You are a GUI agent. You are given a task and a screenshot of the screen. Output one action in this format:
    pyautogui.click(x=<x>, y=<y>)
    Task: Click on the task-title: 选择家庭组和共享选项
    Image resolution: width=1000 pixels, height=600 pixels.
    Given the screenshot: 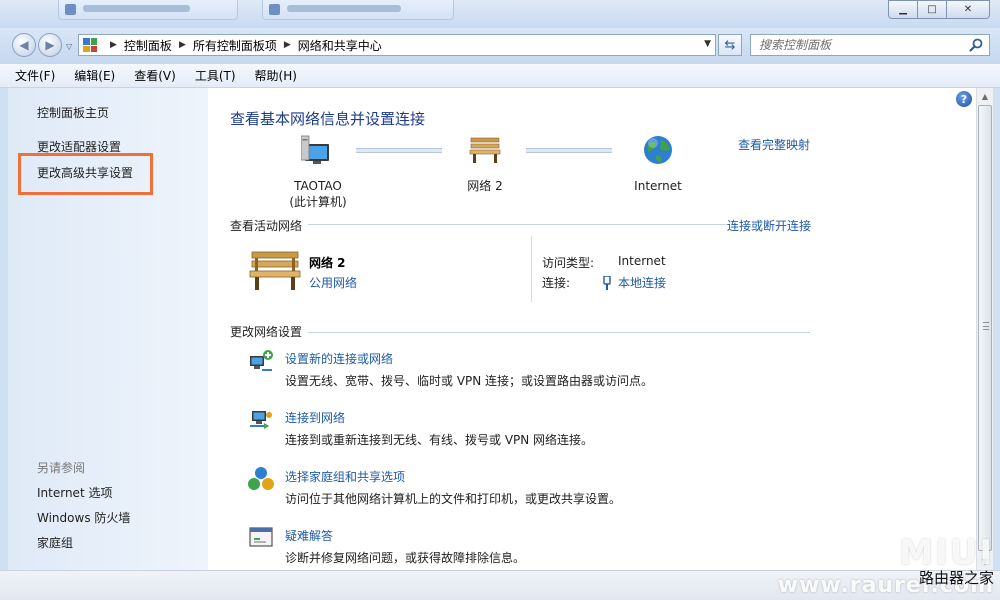 What is the action you would take?
    pyautogui.click(x=345, y=476)
    